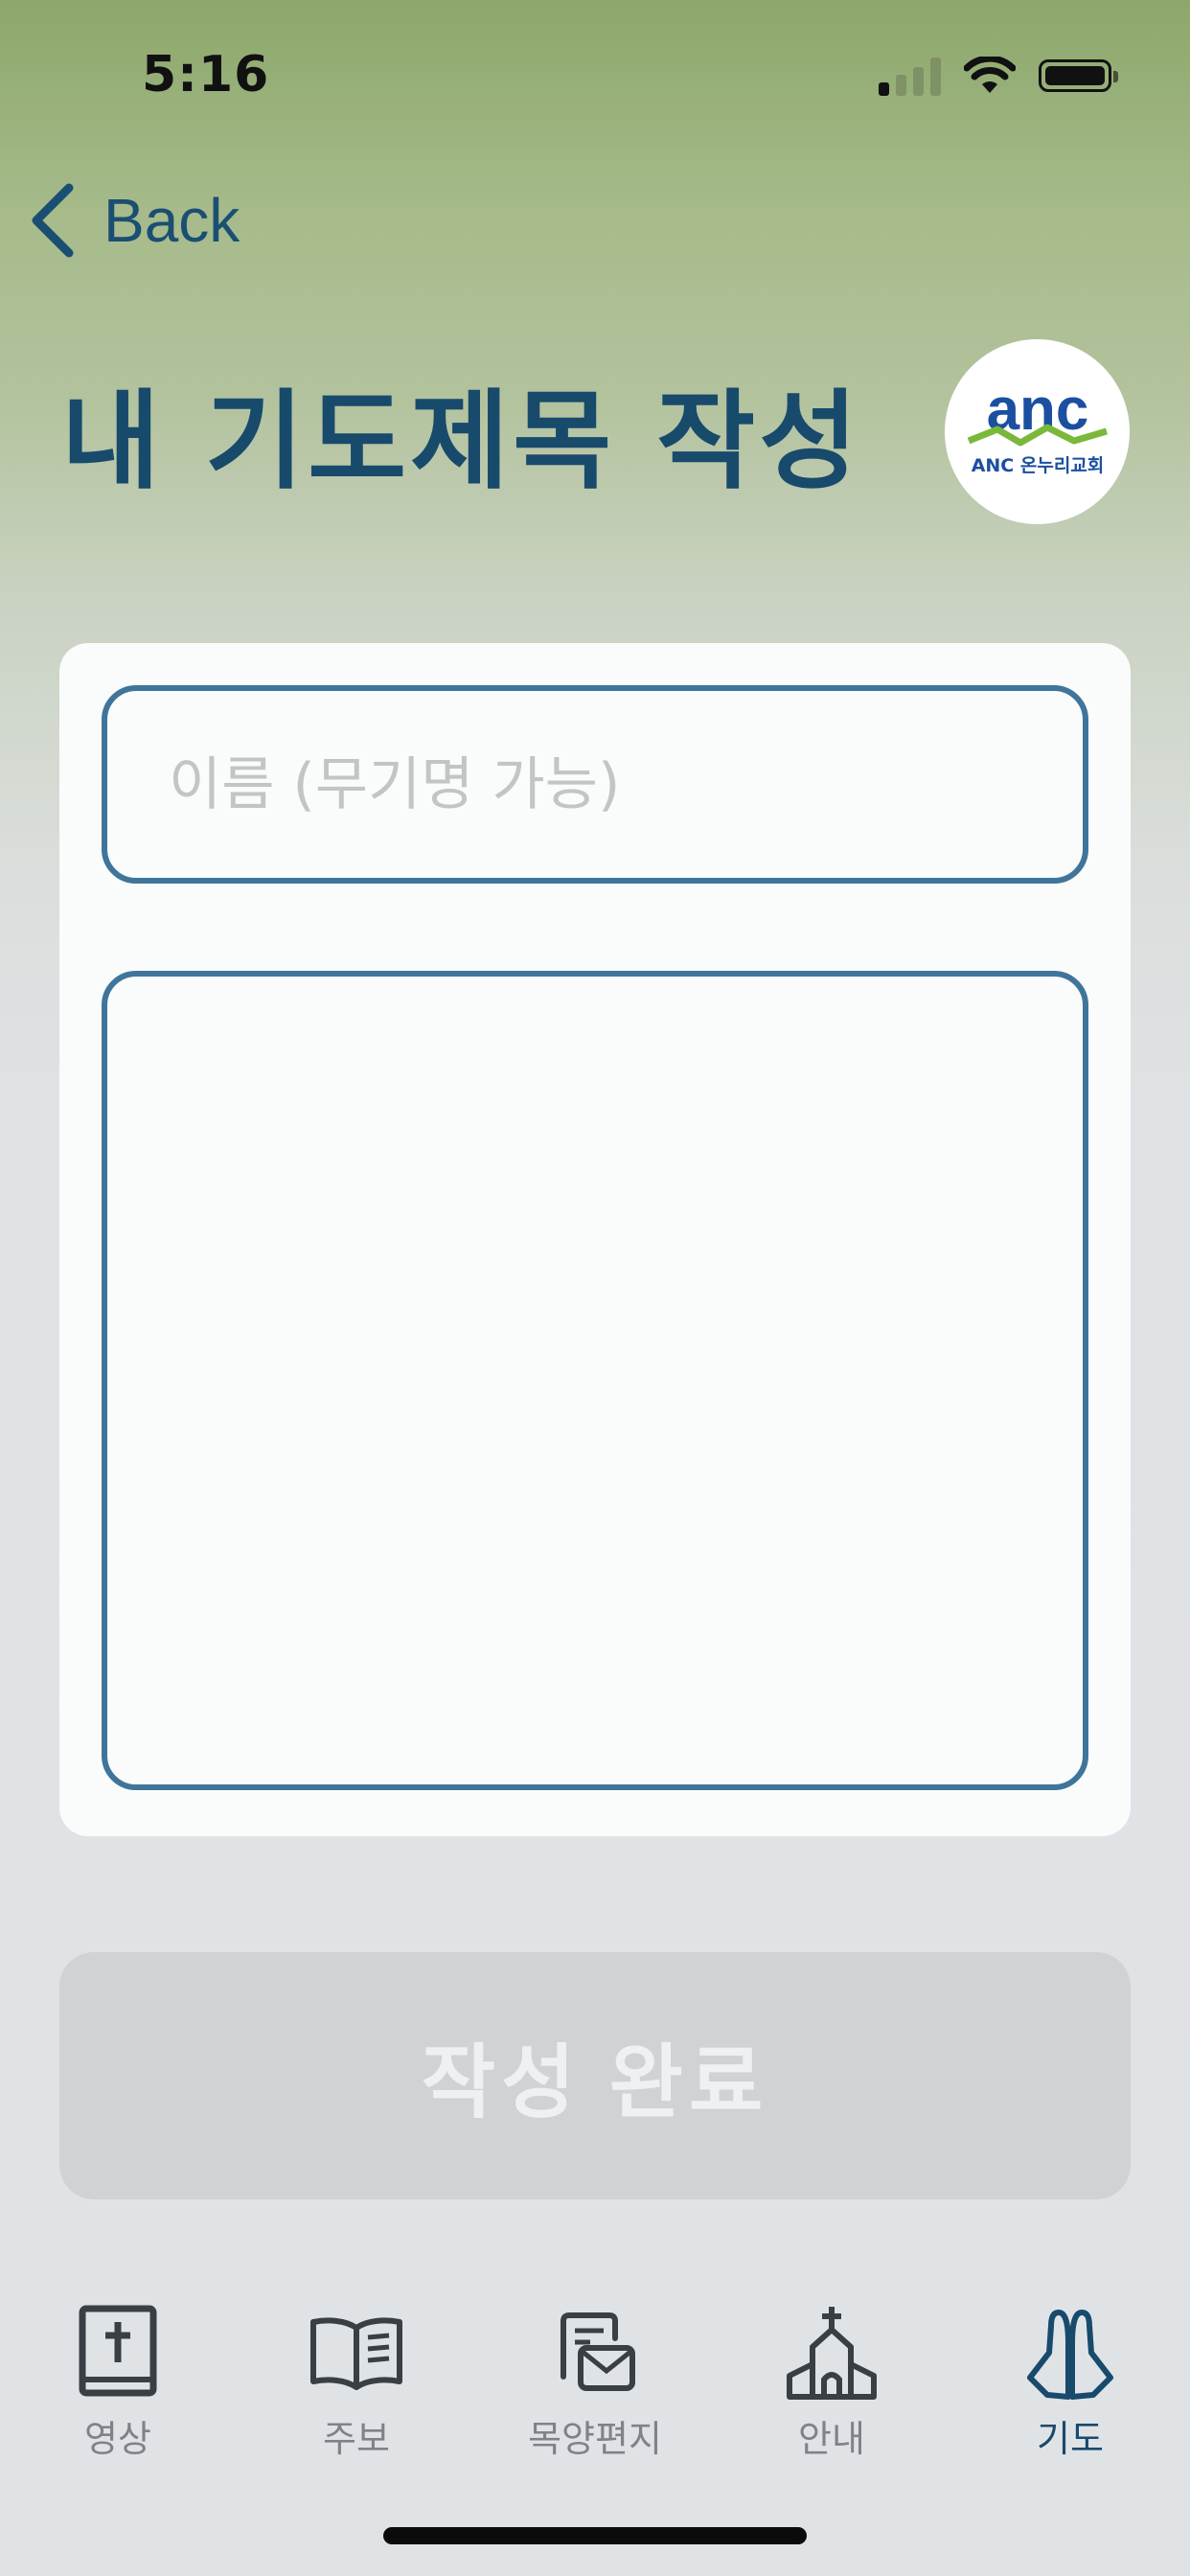 The image size is (1190, 2576). I want to click on tab-prayer: 기도, so click(1070, 2381).